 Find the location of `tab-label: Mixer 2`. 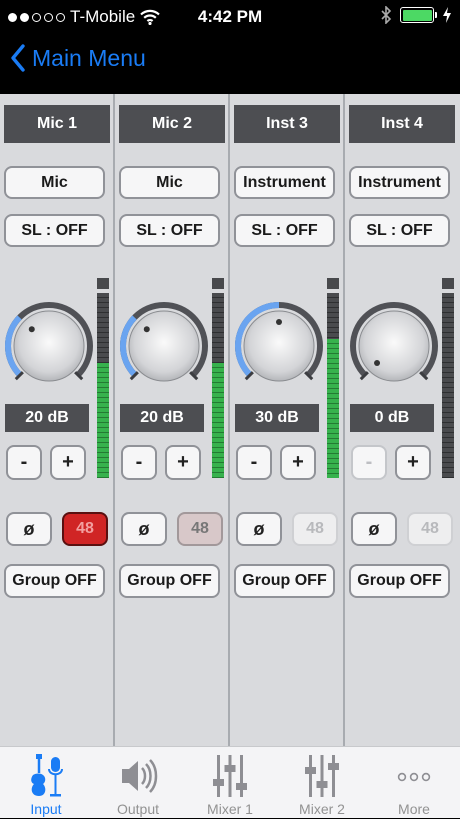

tab-label: Mixer 2 is located at coordinates (322, 809).